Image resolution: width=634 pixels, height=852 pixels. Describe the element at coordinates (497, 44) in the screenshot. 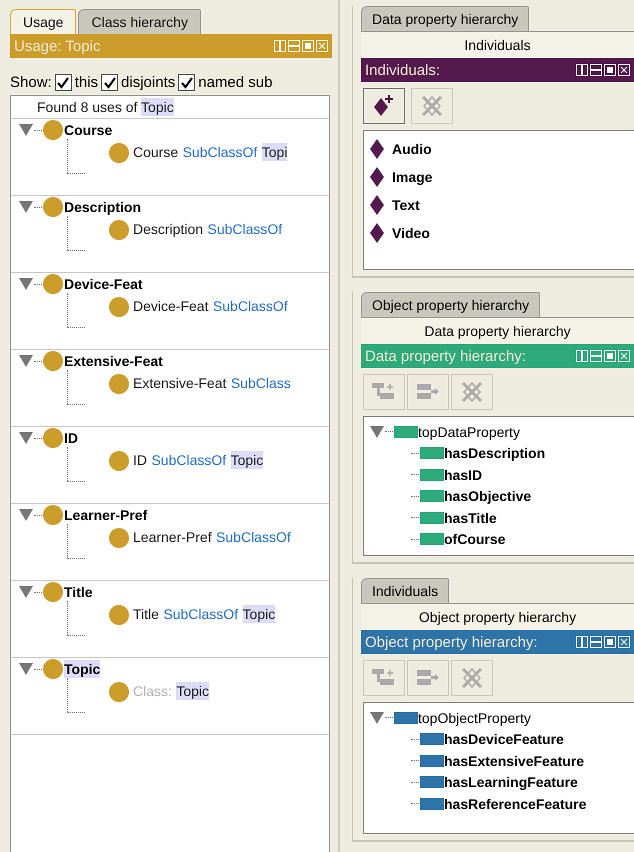

I see `active-tab: Individuals` at that location.